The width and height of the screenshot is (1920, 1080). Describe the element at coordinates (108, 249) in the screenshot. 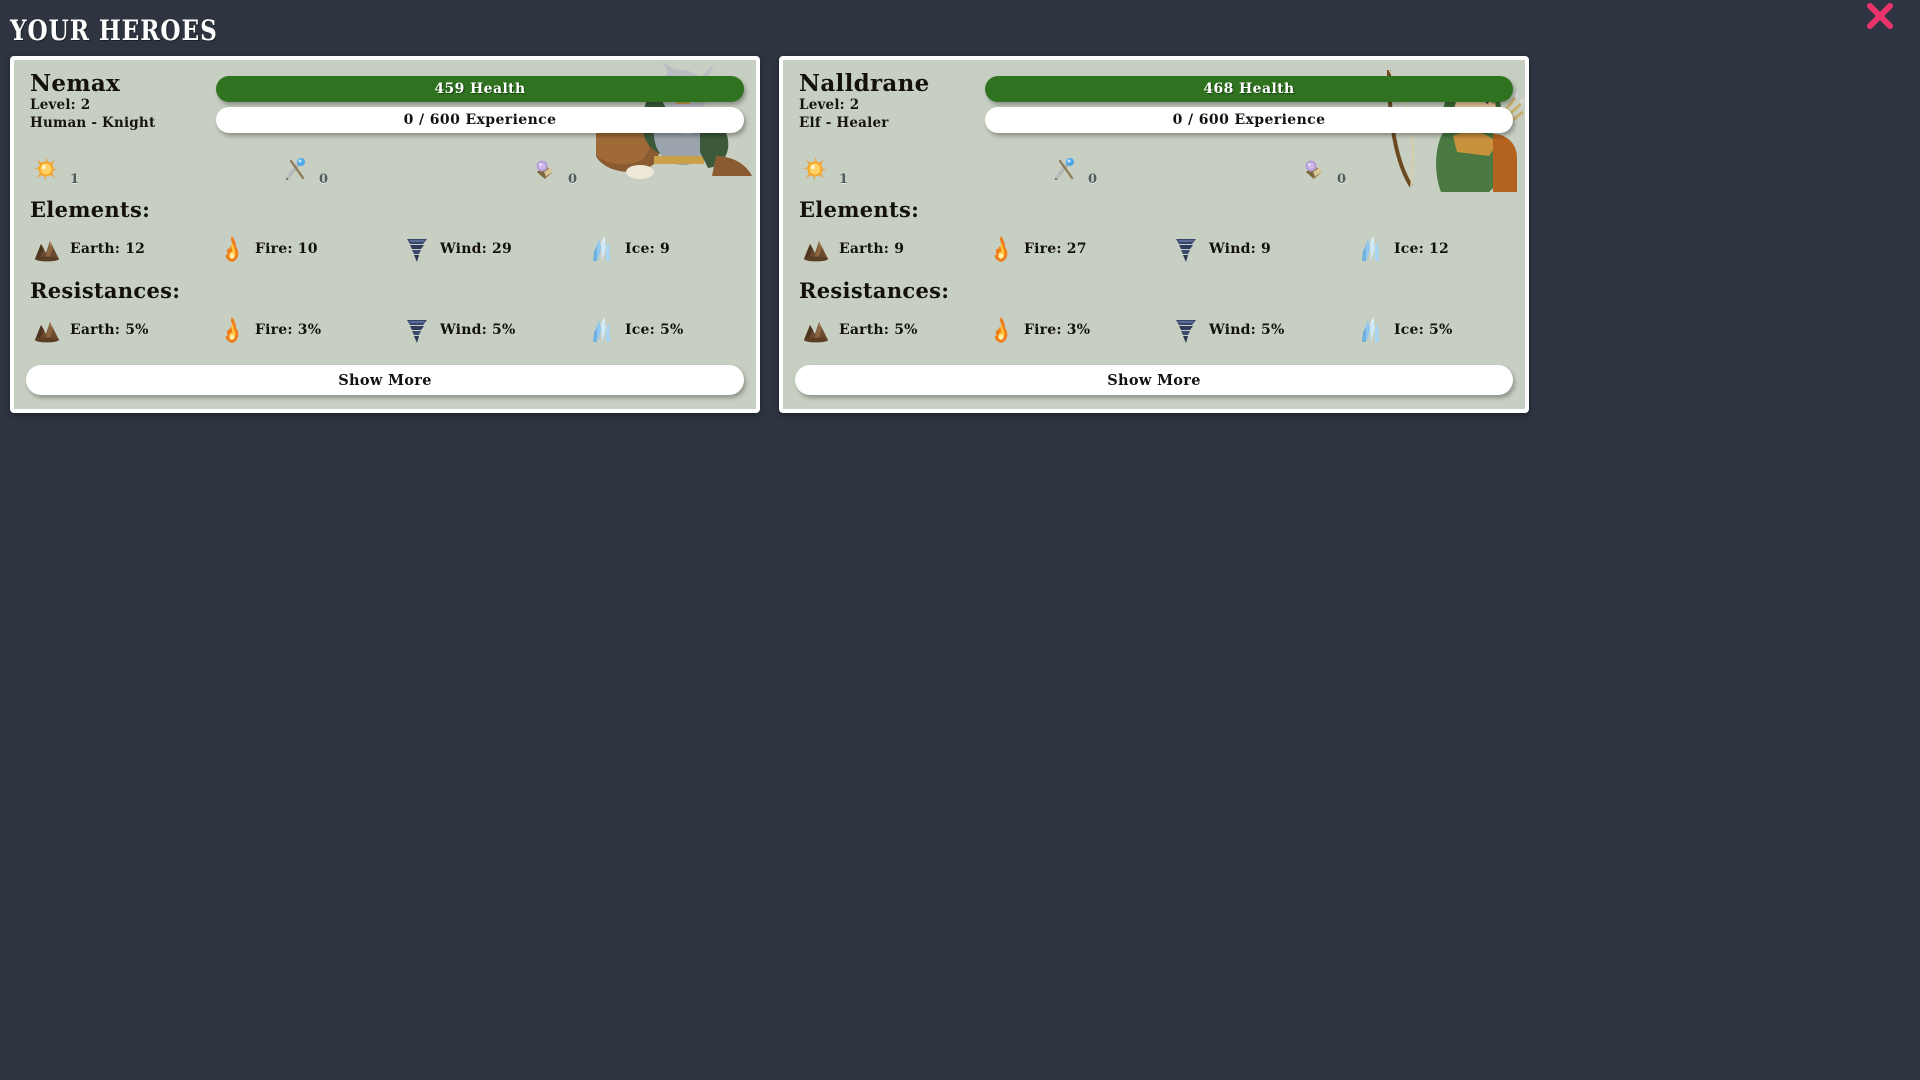

I see `element-stat-label: Earth: 12` at that location.